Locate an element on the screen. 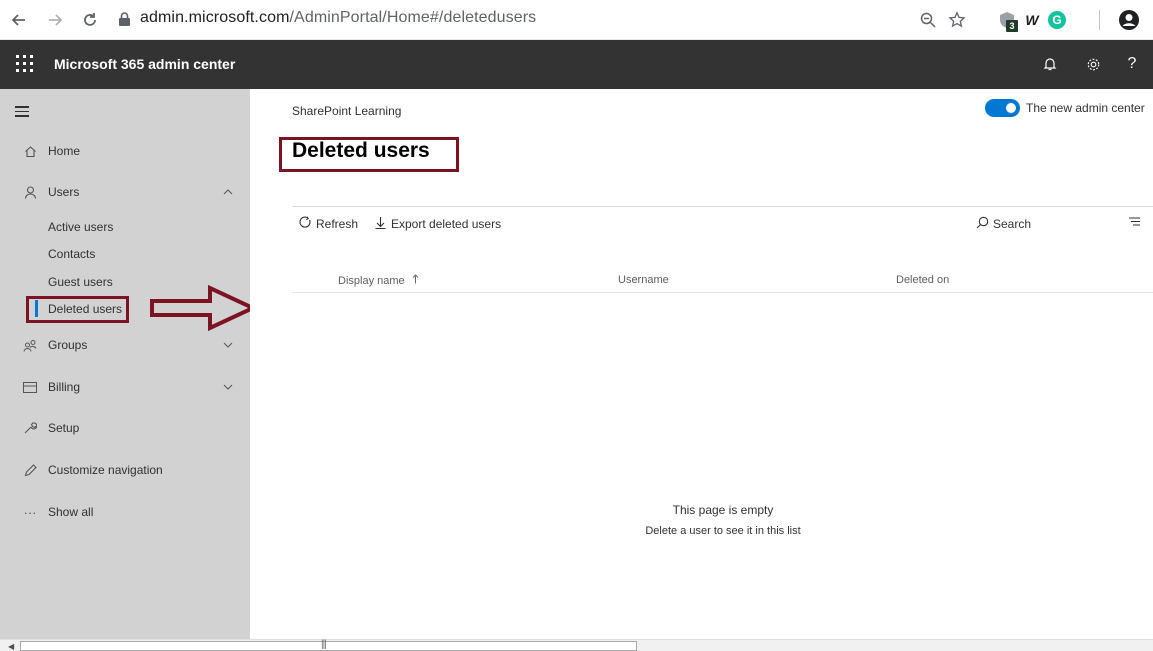 Image resolution: width=1153 pixels, height=651 pixels. empty-state-title: This page is empty is located at coordinates (723, 510).